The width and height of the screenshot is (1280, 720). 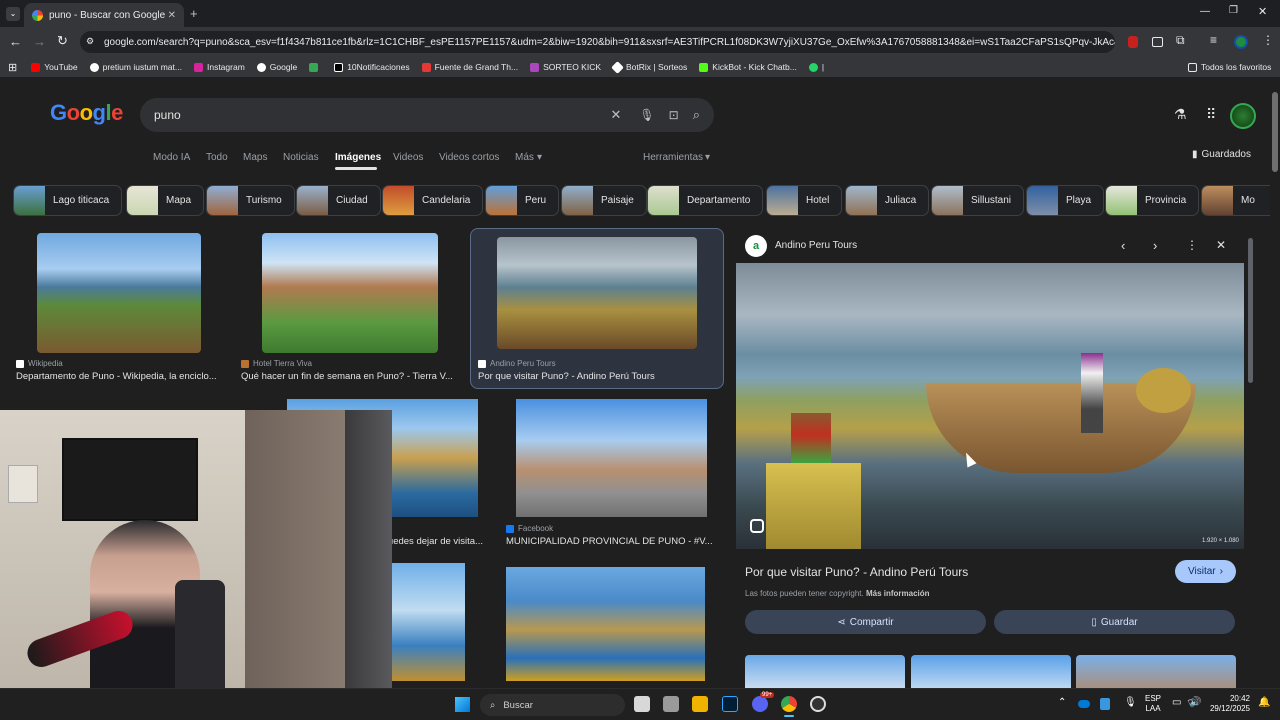 What do you see at coordinates (696, 115) in the screenshot?
I see `search-icon: ⌕` at bounding box center [696, 115].